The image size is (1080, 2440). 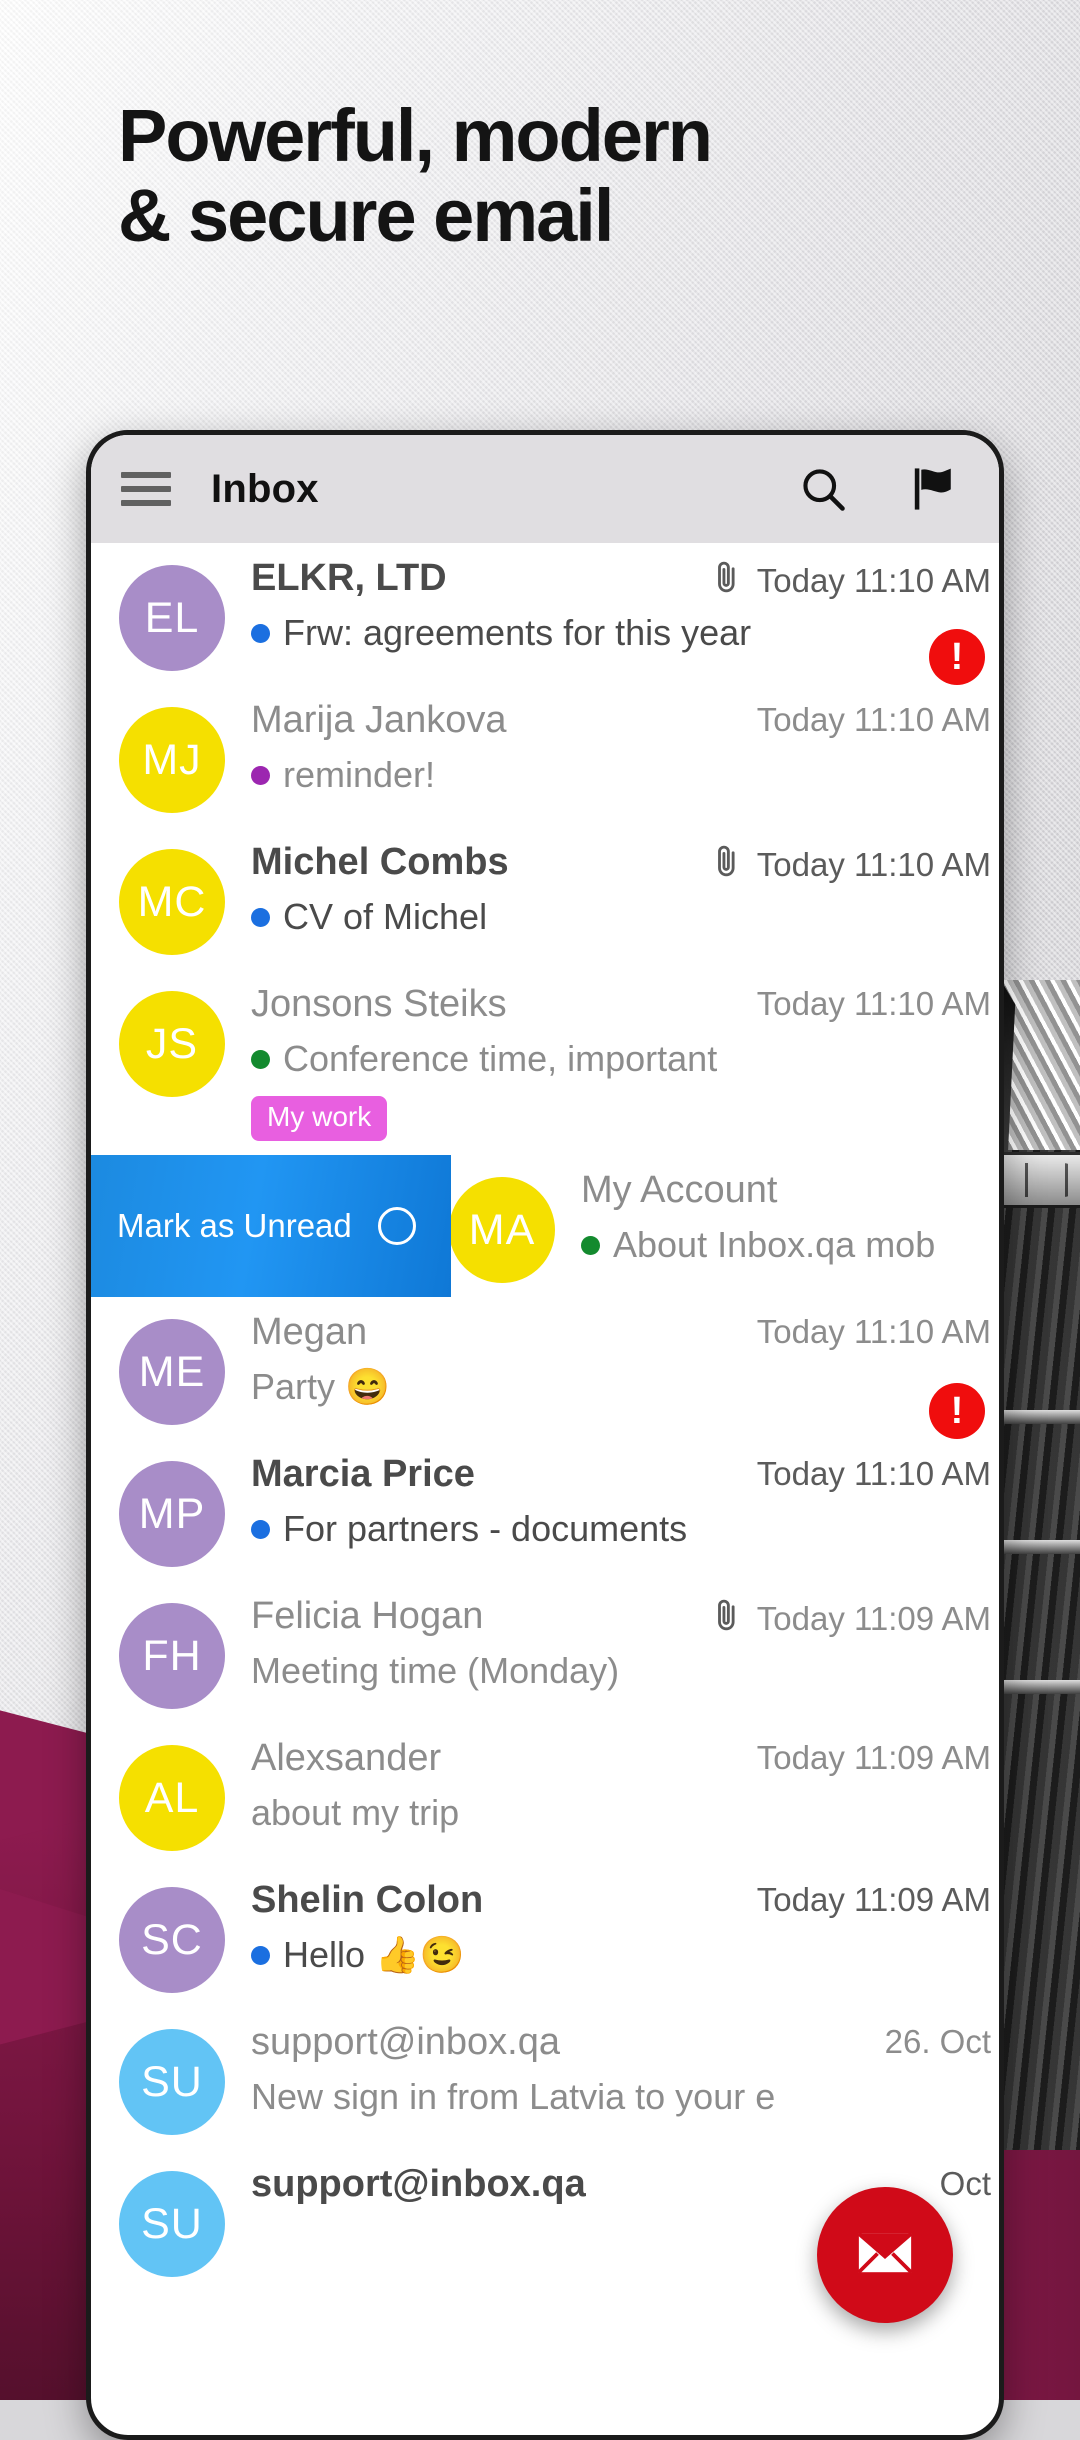 What do you see at coordinates (618, 1813) in the screenshot?
I see `email-subject-line: about my trip` at bounding box center [618, 1813].